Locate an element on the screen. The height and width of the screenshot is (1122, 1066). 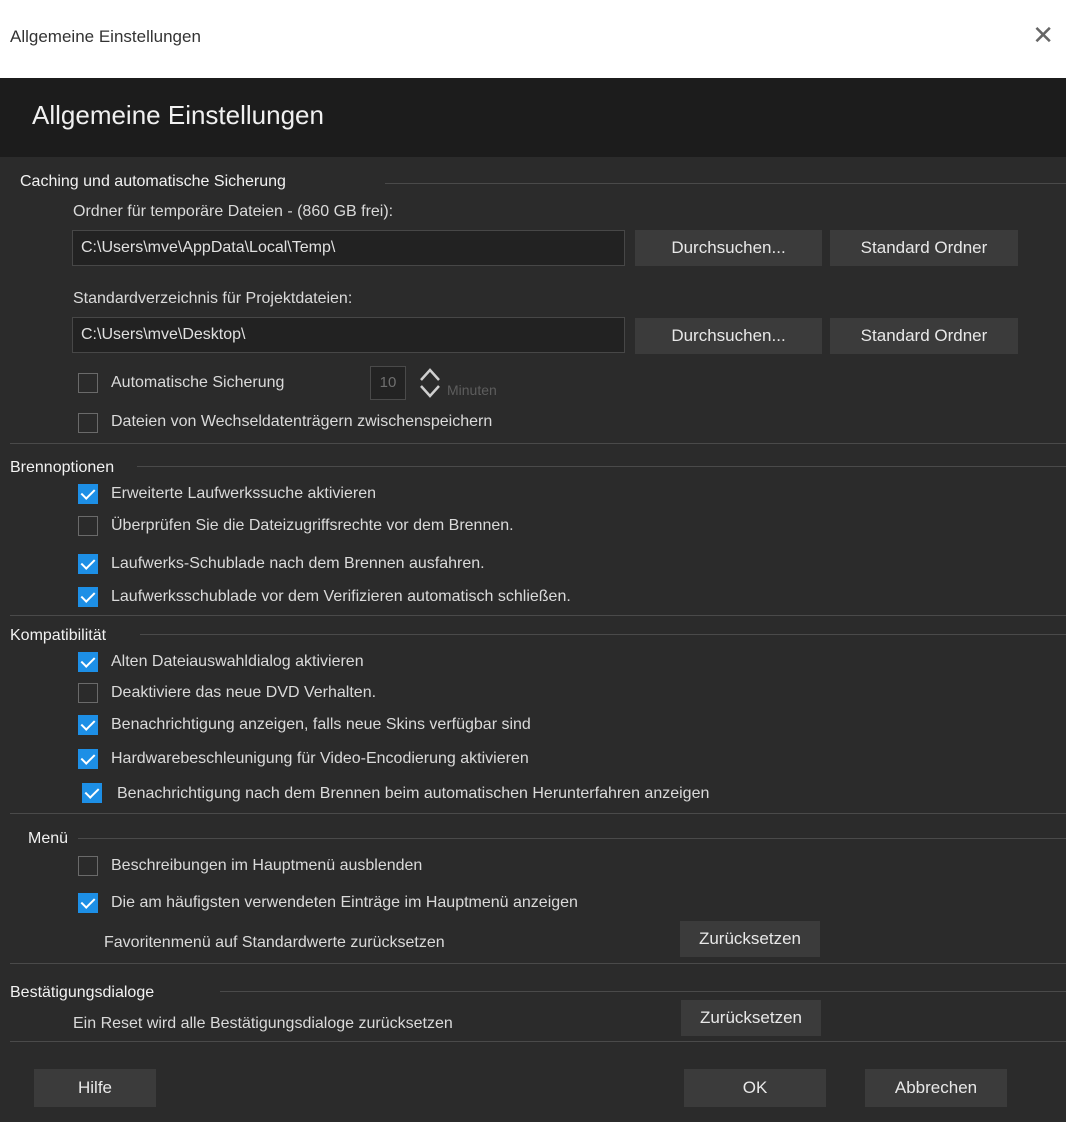
section-confirm-heading: Bestätigungsdialoge is located at coordinates (82, 992).